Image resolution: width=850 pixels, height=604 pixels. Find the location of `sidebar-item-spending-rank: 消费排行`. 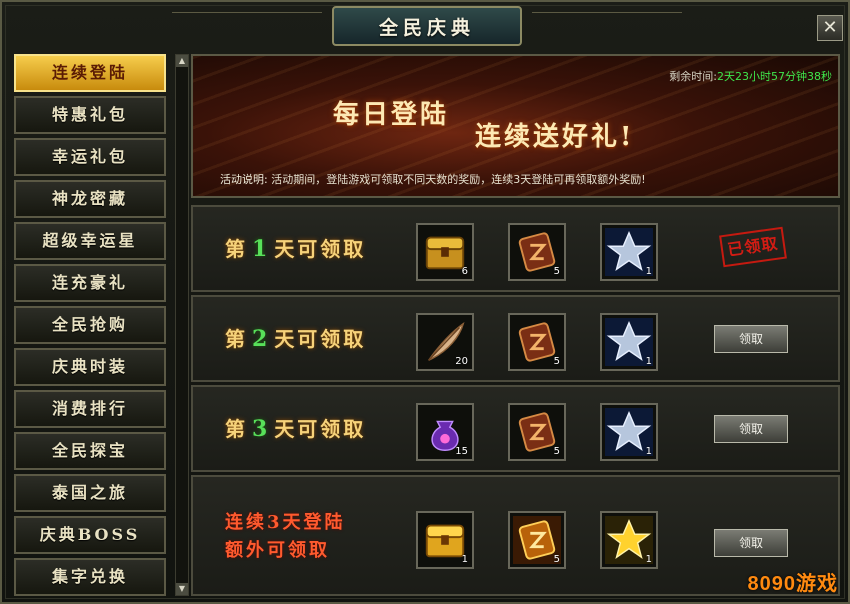

sidebar-item-spending-rank: 消费排行 is located at coordinates (90, 409).